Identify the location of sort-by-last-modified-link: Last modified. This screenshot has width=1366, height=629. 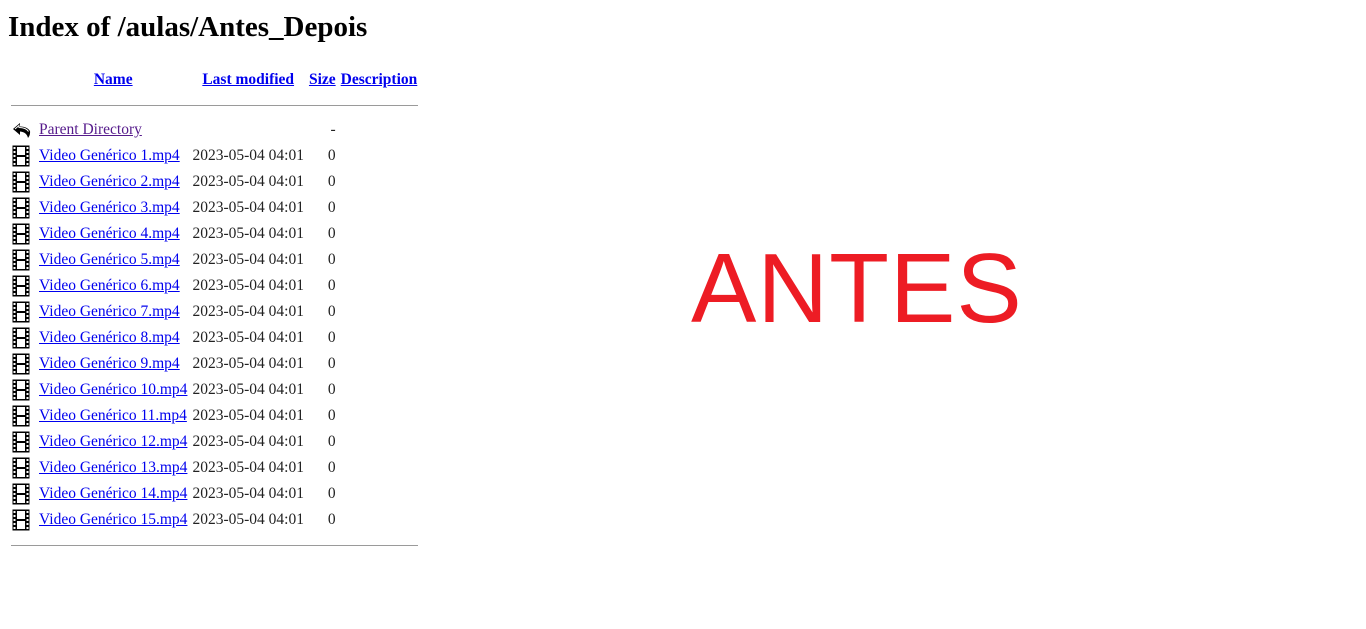
(248, 79).